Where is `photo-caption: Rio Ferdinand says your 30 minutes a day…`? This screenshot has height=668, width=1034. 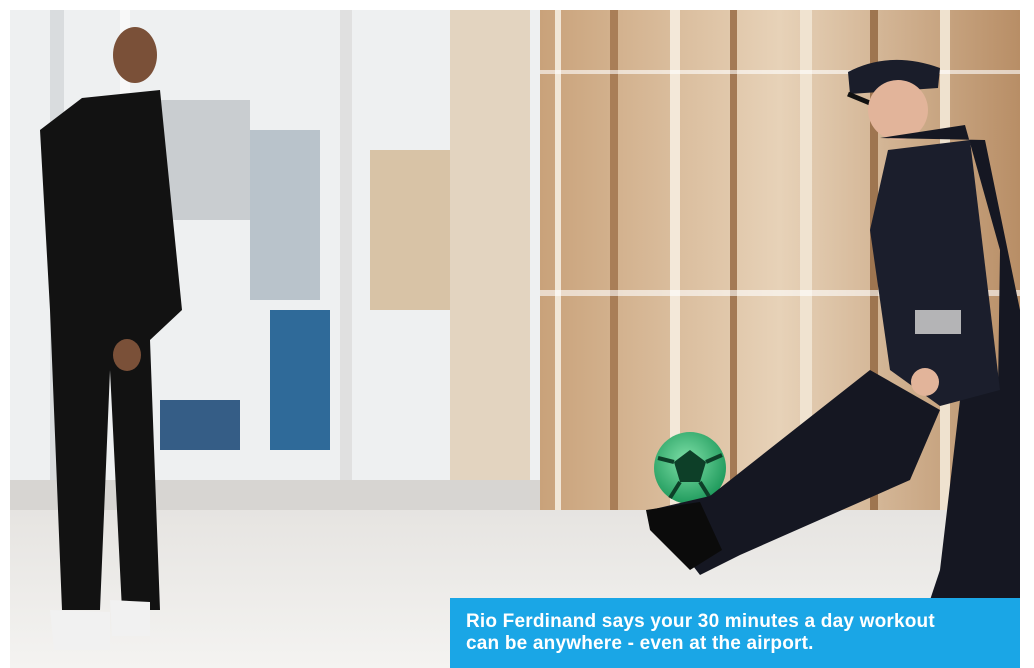
photo-caption: Rio Ferdinand says your 30 minutes a day… is located at coordinates (735, 633).